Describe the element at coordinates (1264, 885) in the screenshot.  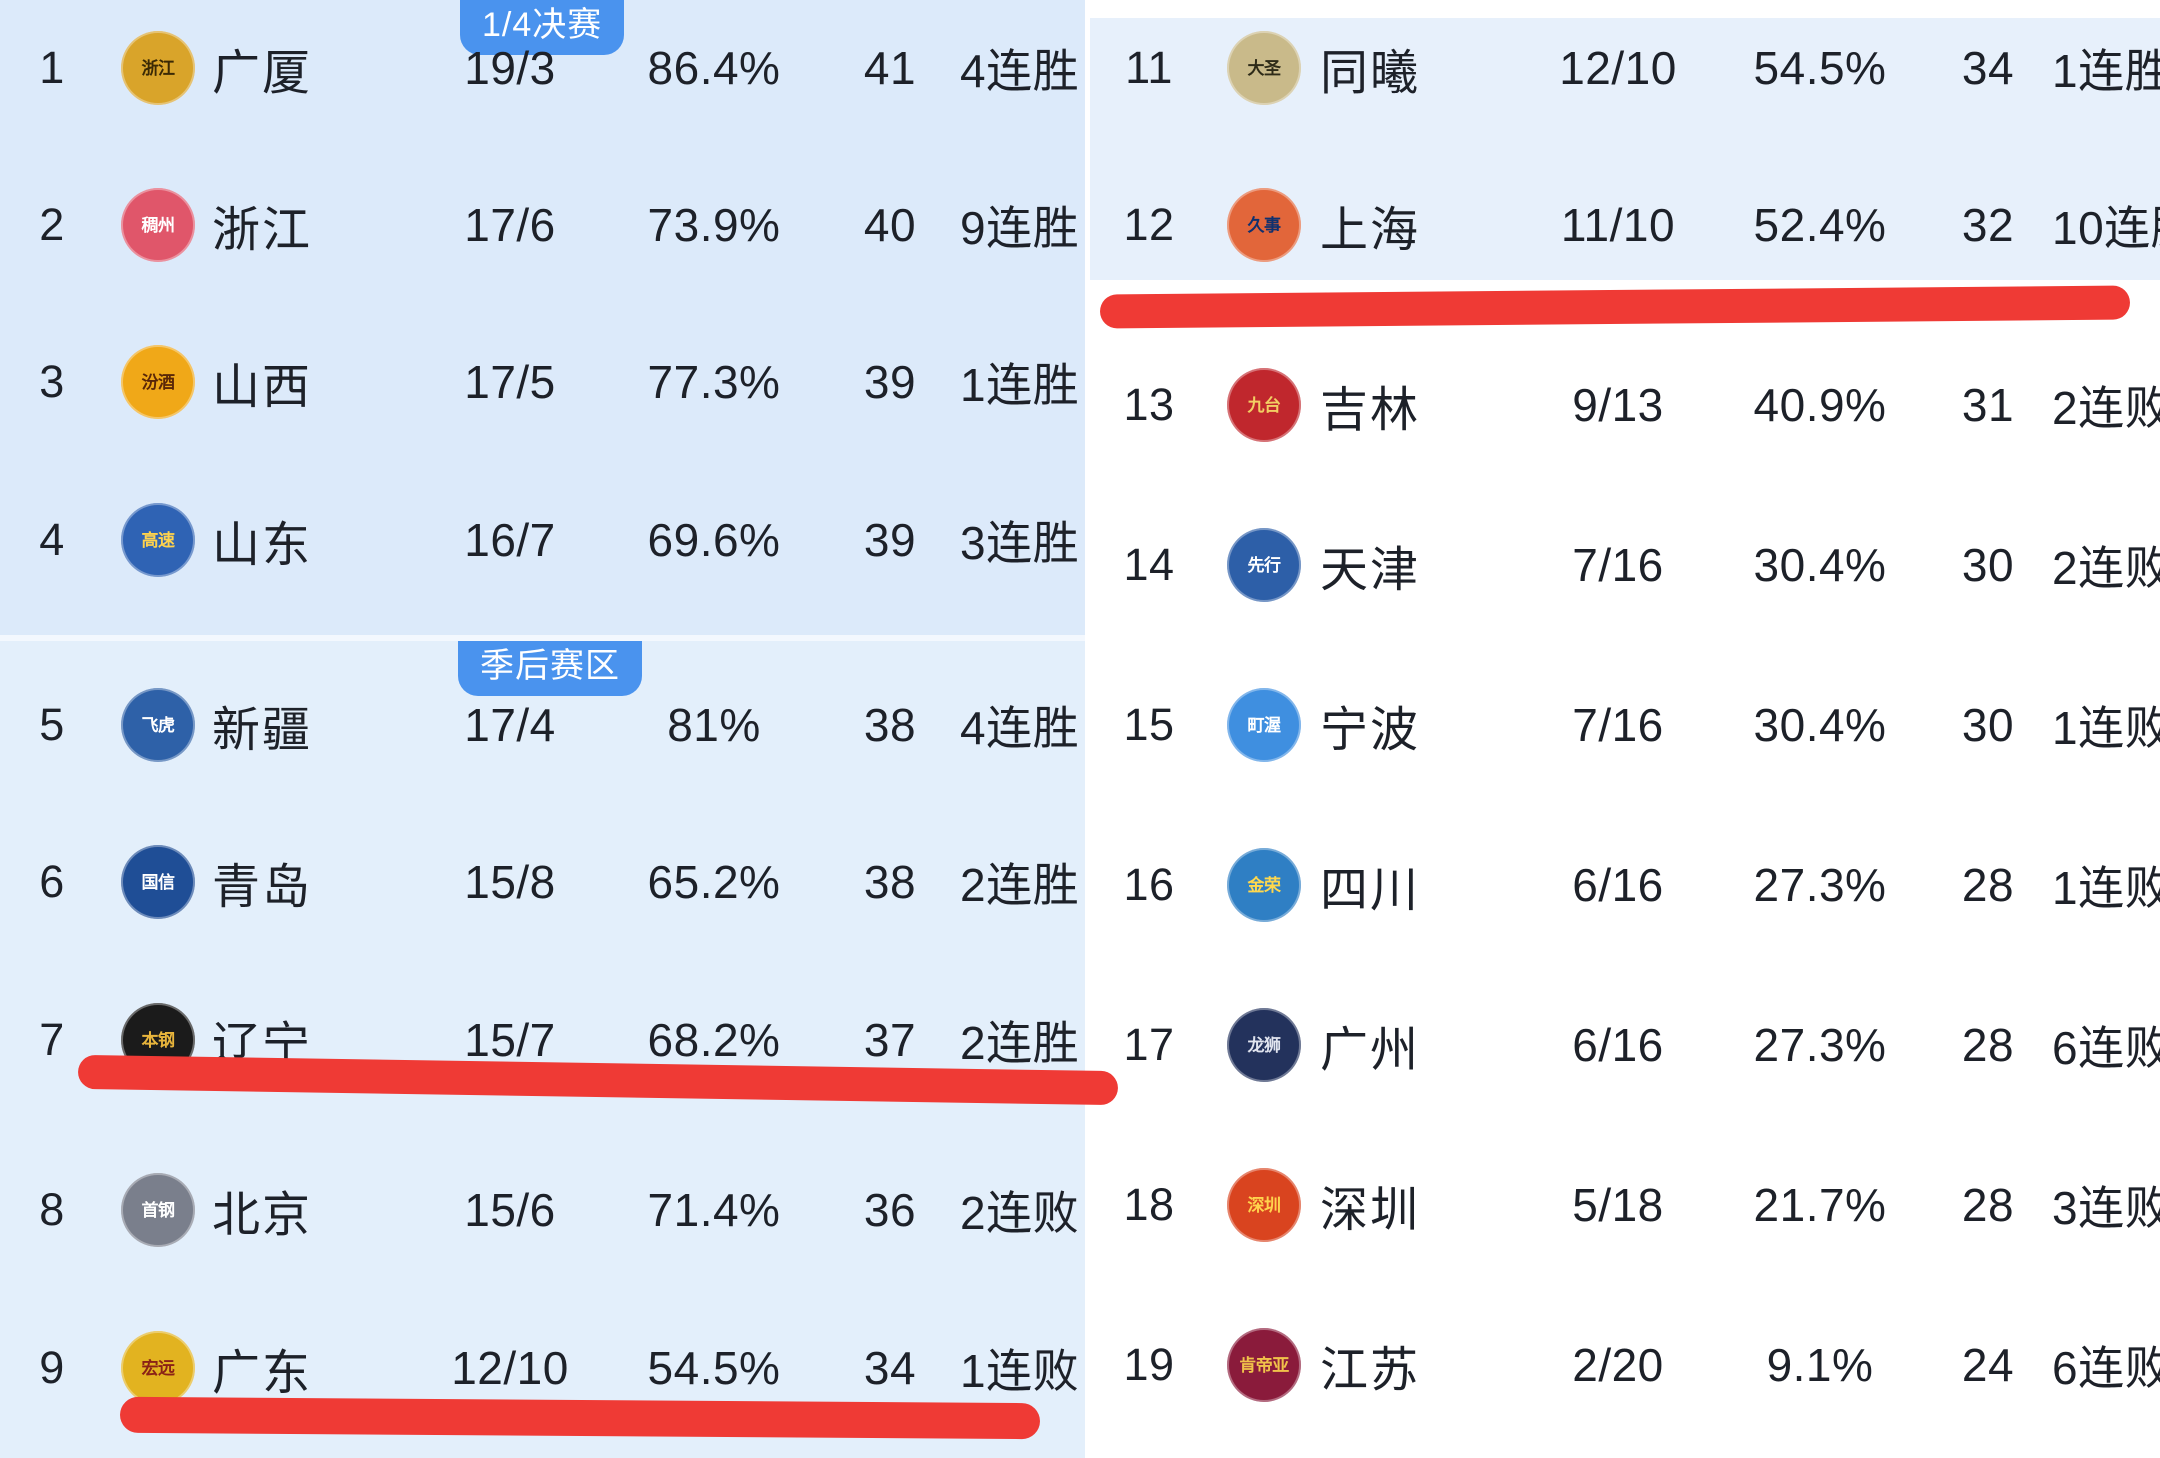
I see `team-logo: 金荣` at that location.